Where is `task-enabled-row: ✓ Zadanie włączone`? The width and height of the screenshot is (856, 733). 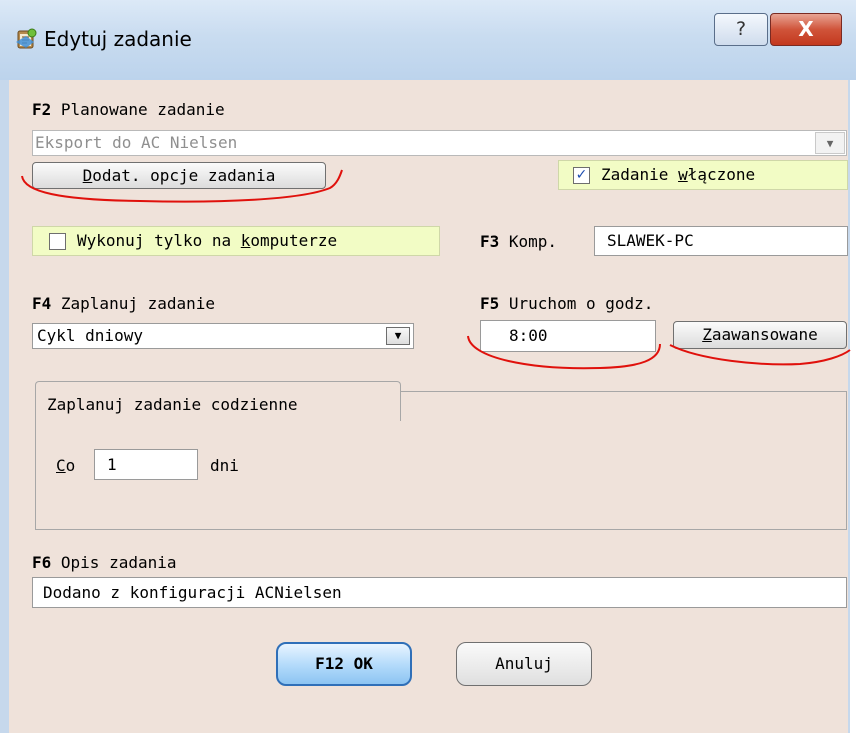 task-enabled-row: ✓ Zadanie włączone is located at coordinates (703, 175).